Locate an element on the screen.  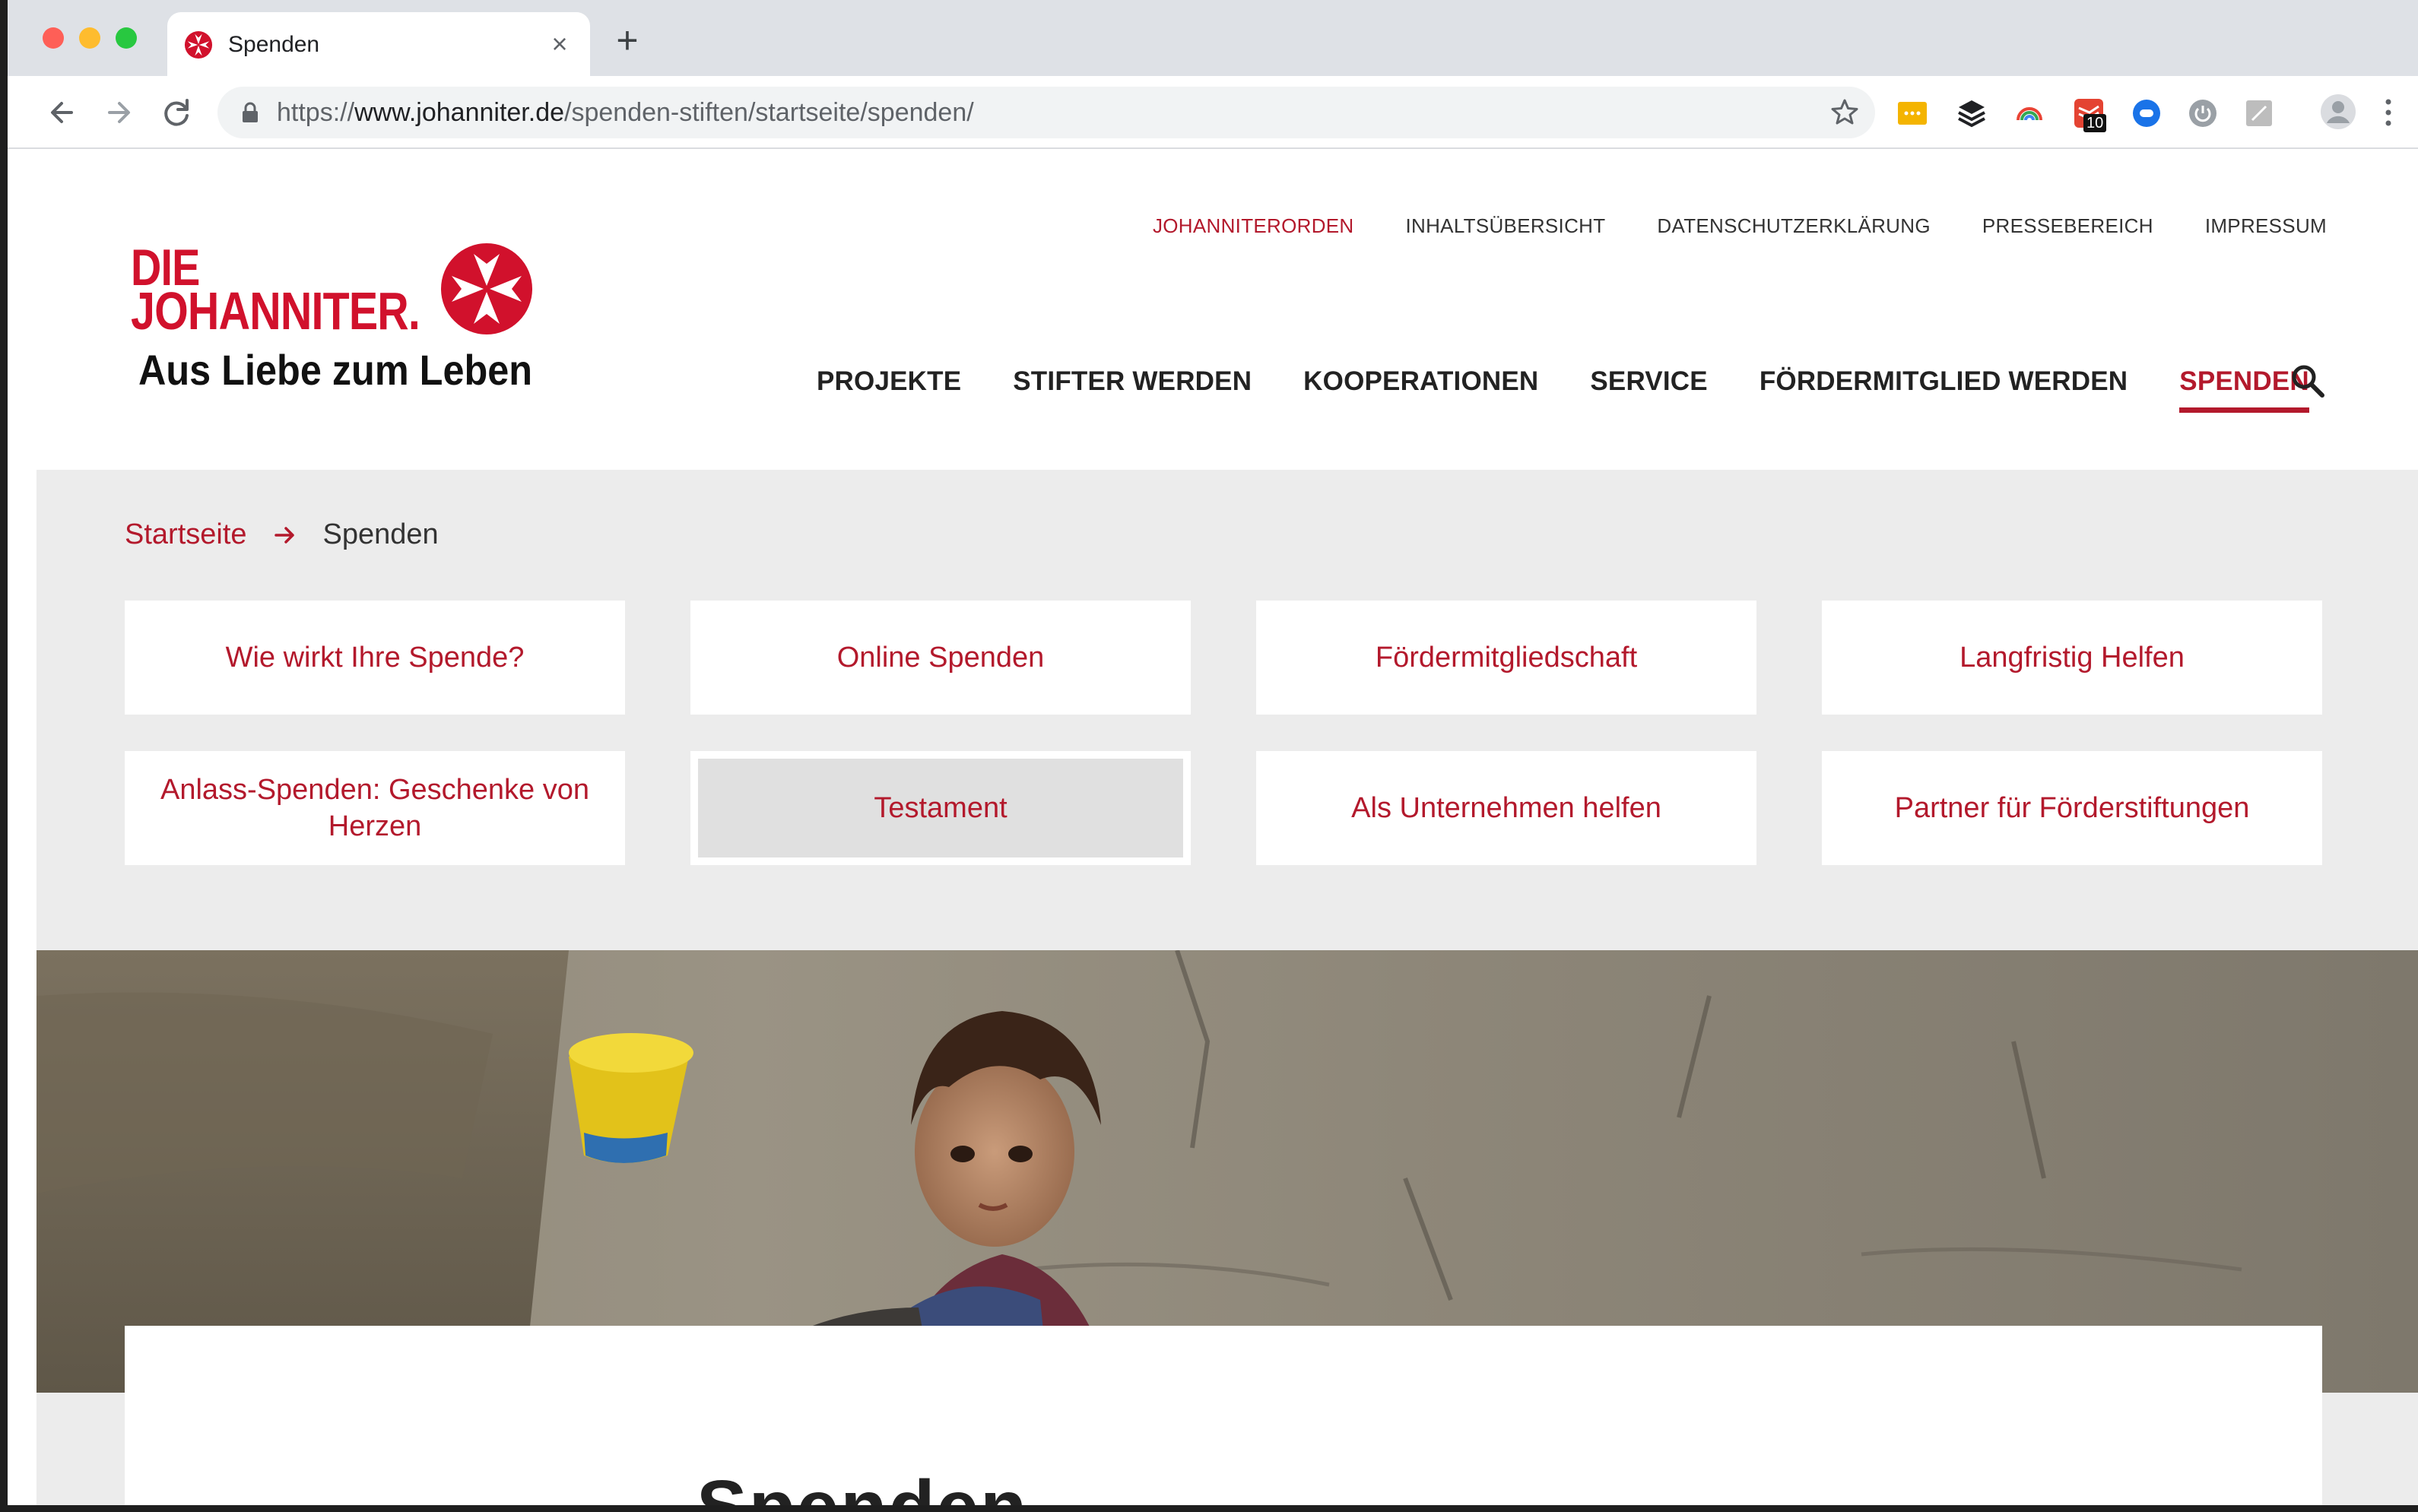
browser-menu-icon is located at coordinates (2388, 112).